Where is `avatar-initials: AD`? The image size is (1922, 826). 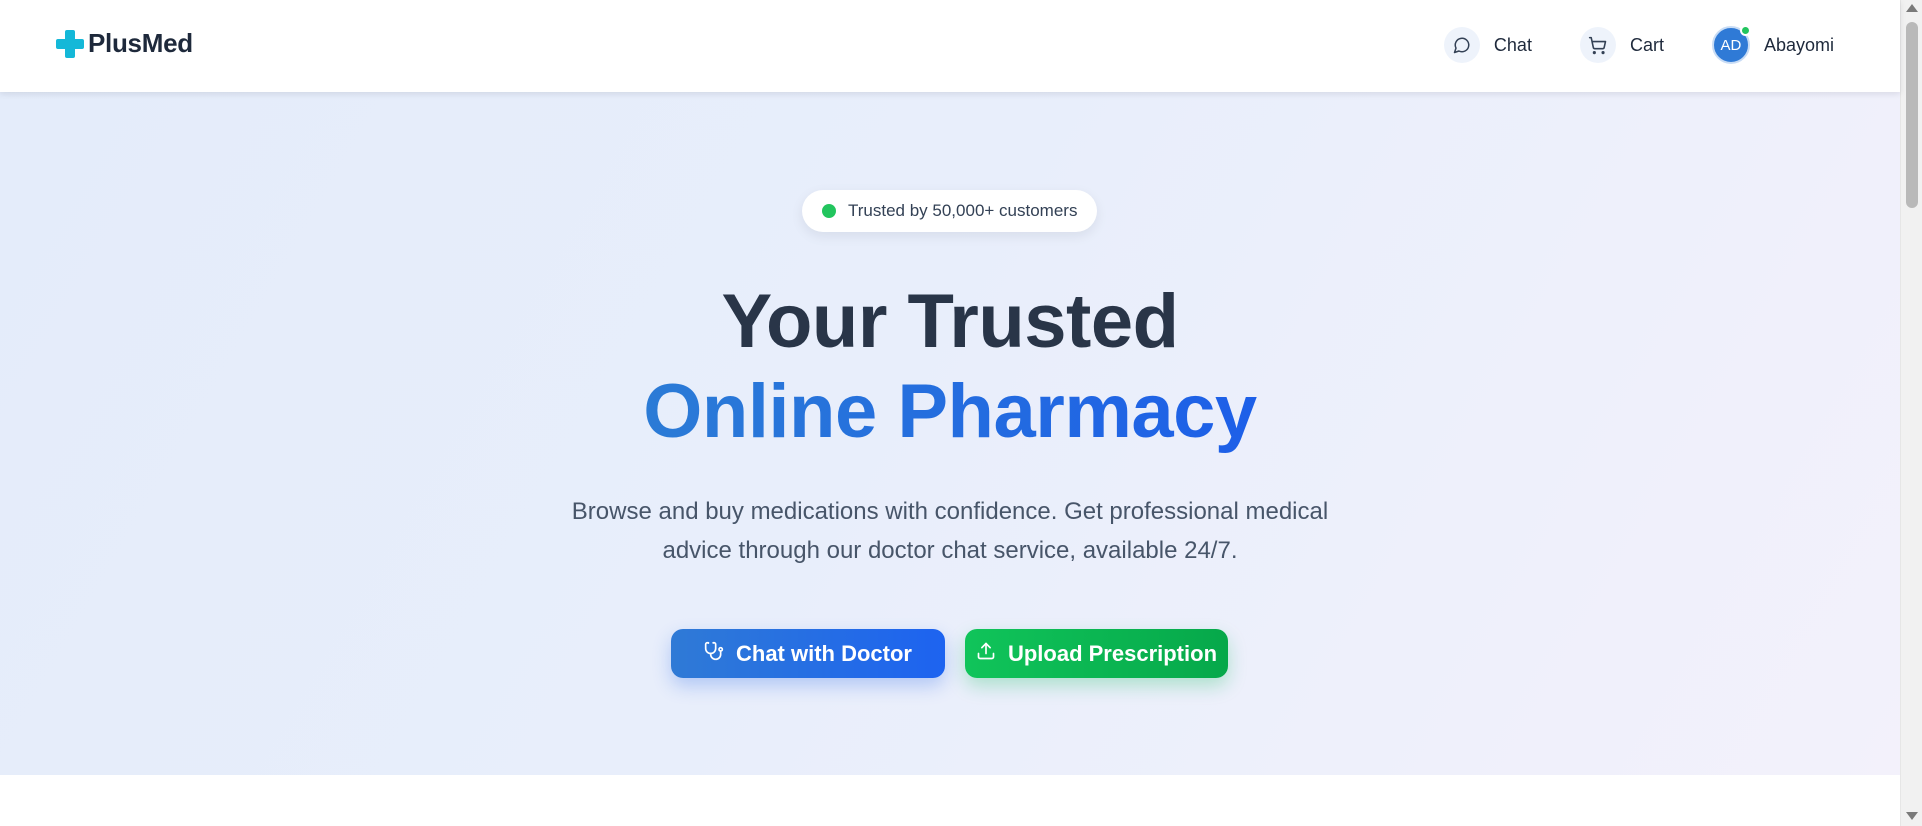 avatar-initials: AD is located at coordinates (1731, 45).